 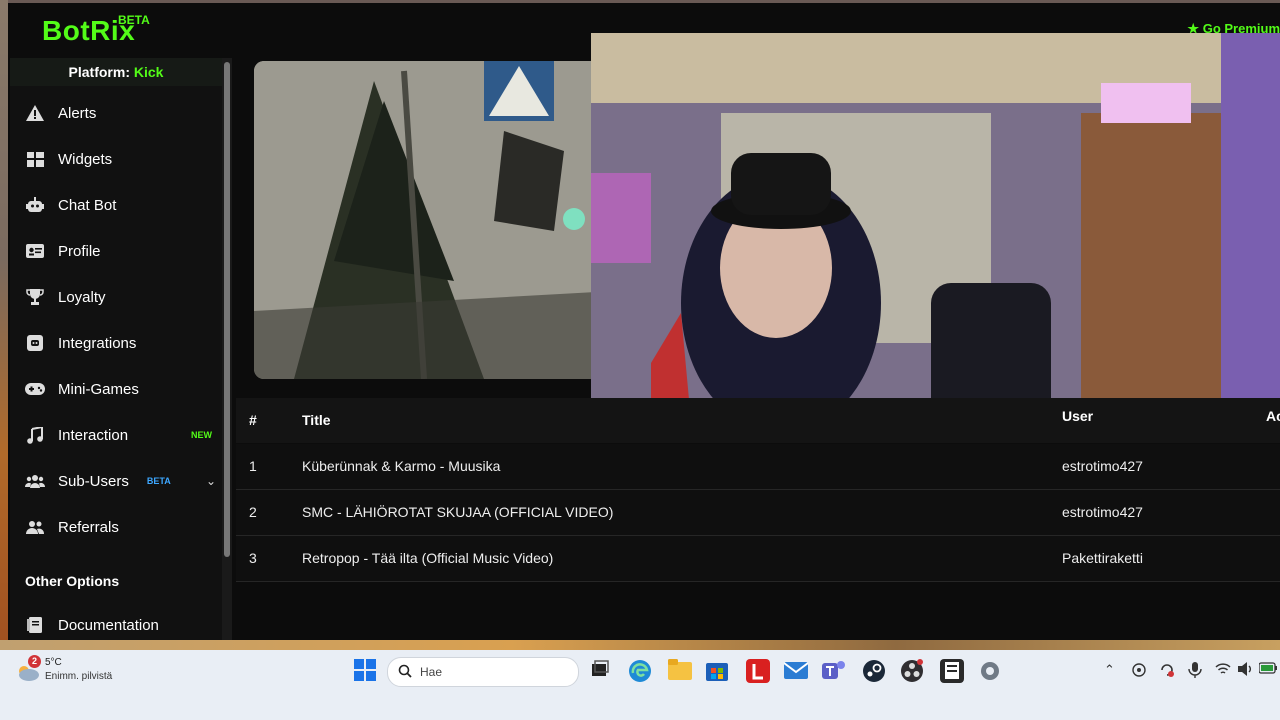 I want to click on weather-badge: 2, so click(x=34, y=661).